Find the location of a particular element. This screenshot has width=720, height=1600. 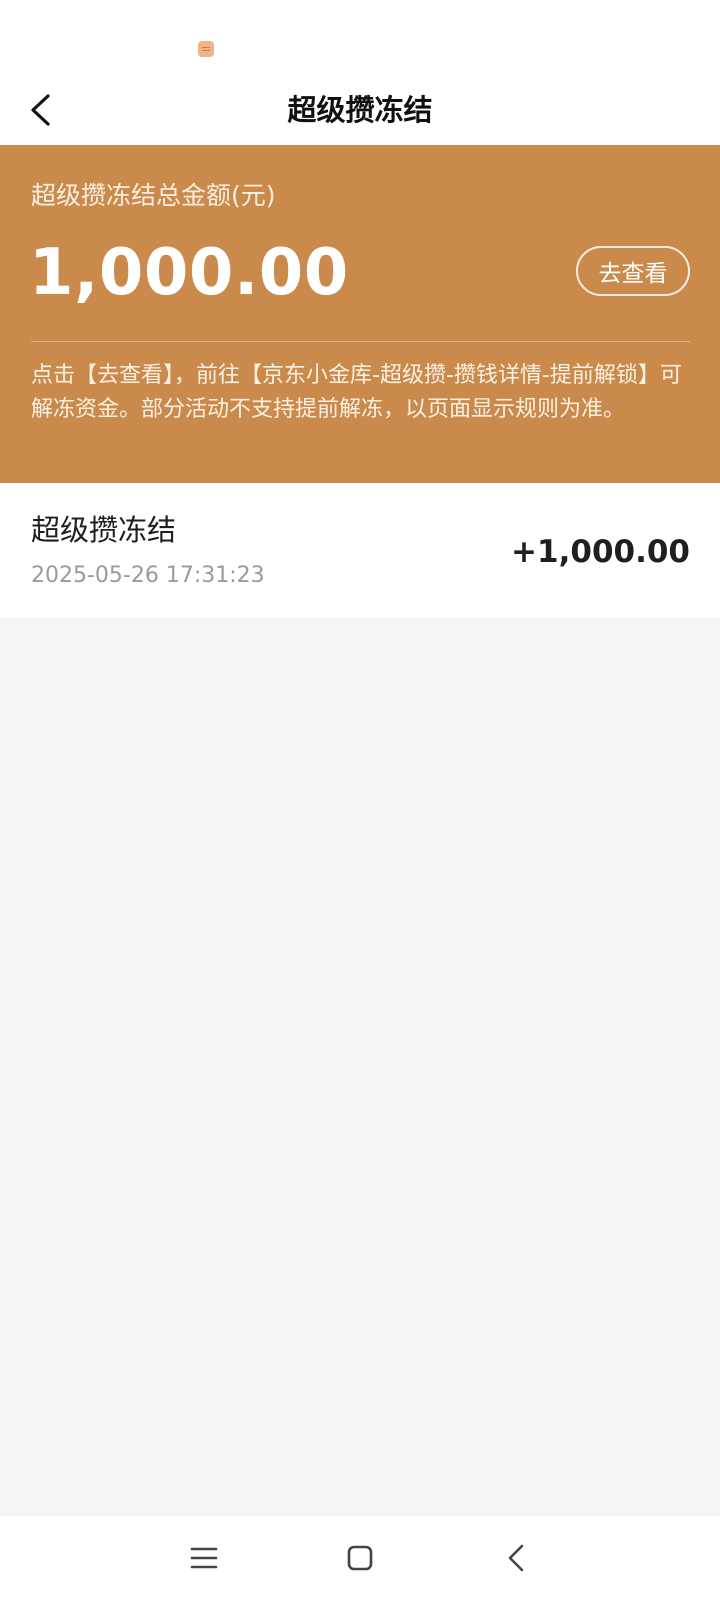

card-divider is located at coordinates (360, 341).